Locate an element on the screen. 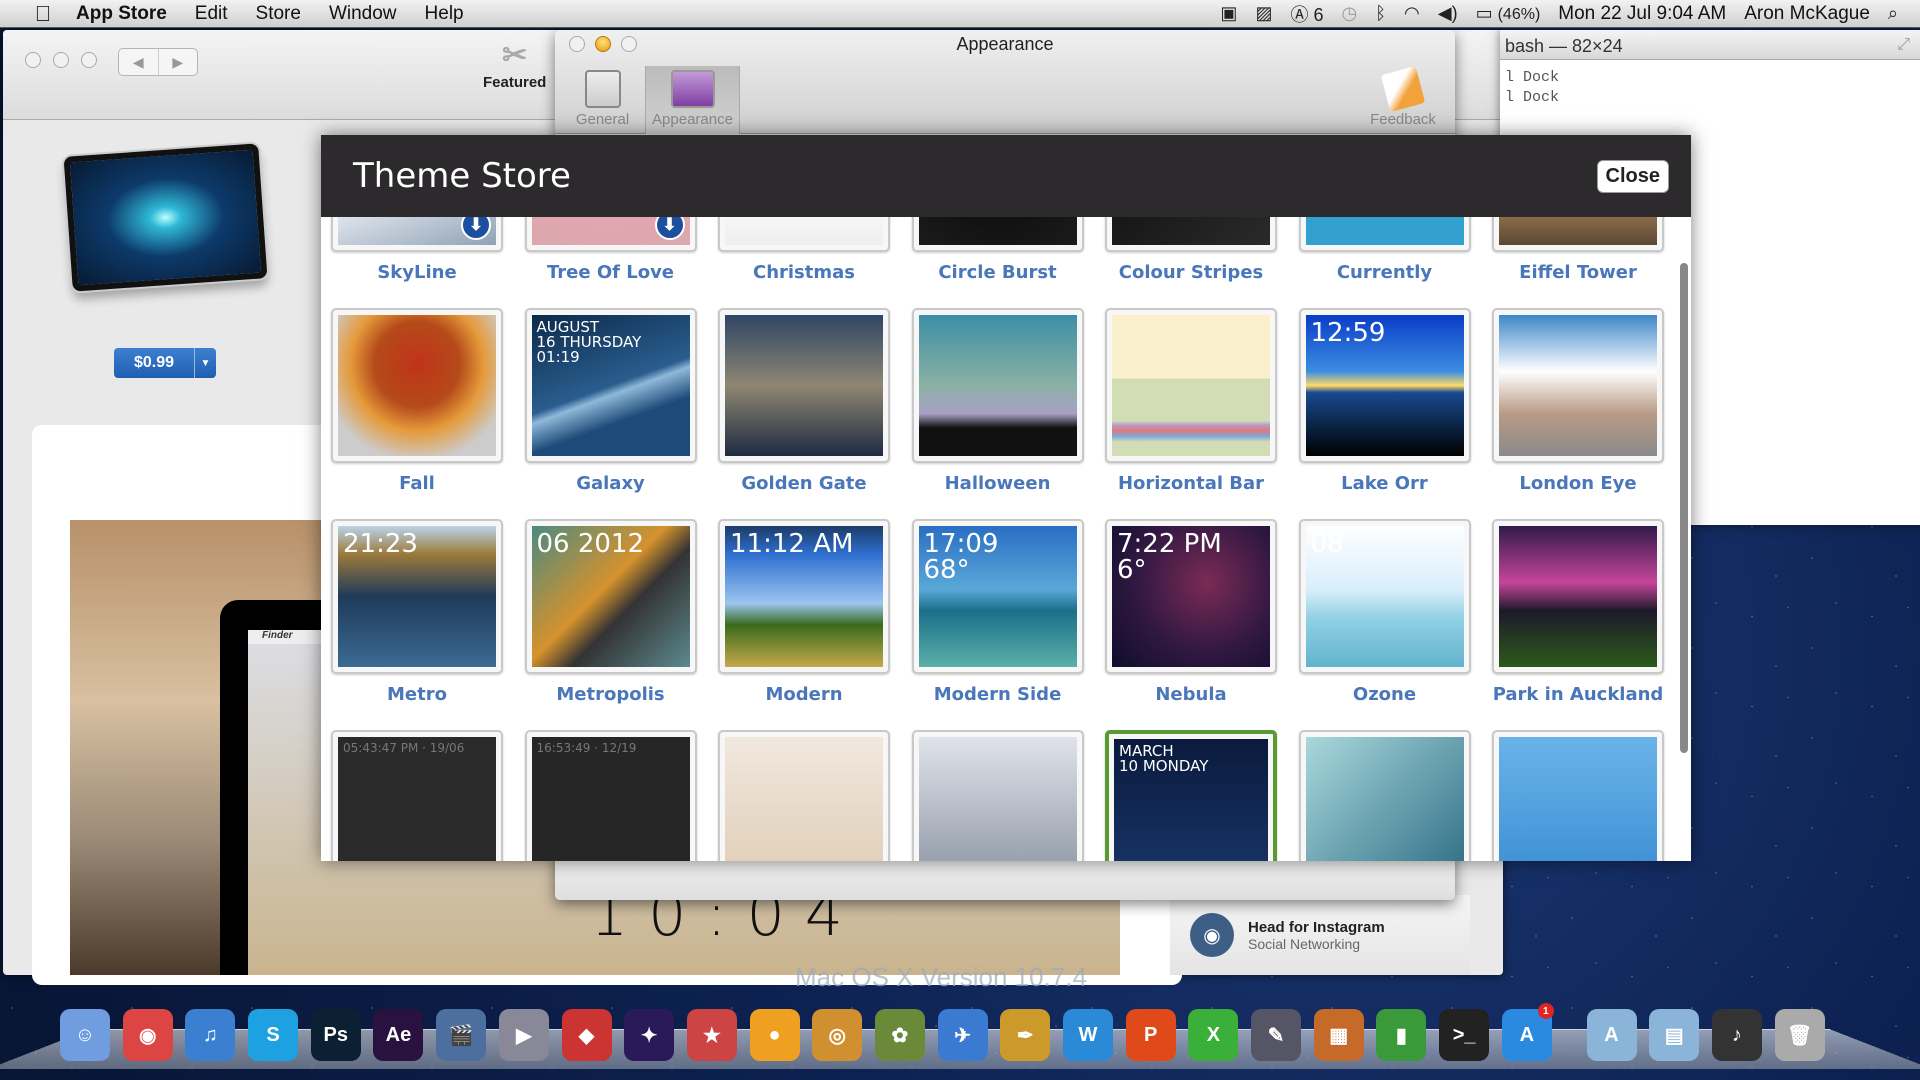  theme-name: Circle Burst is located at coordinates (998, 272).